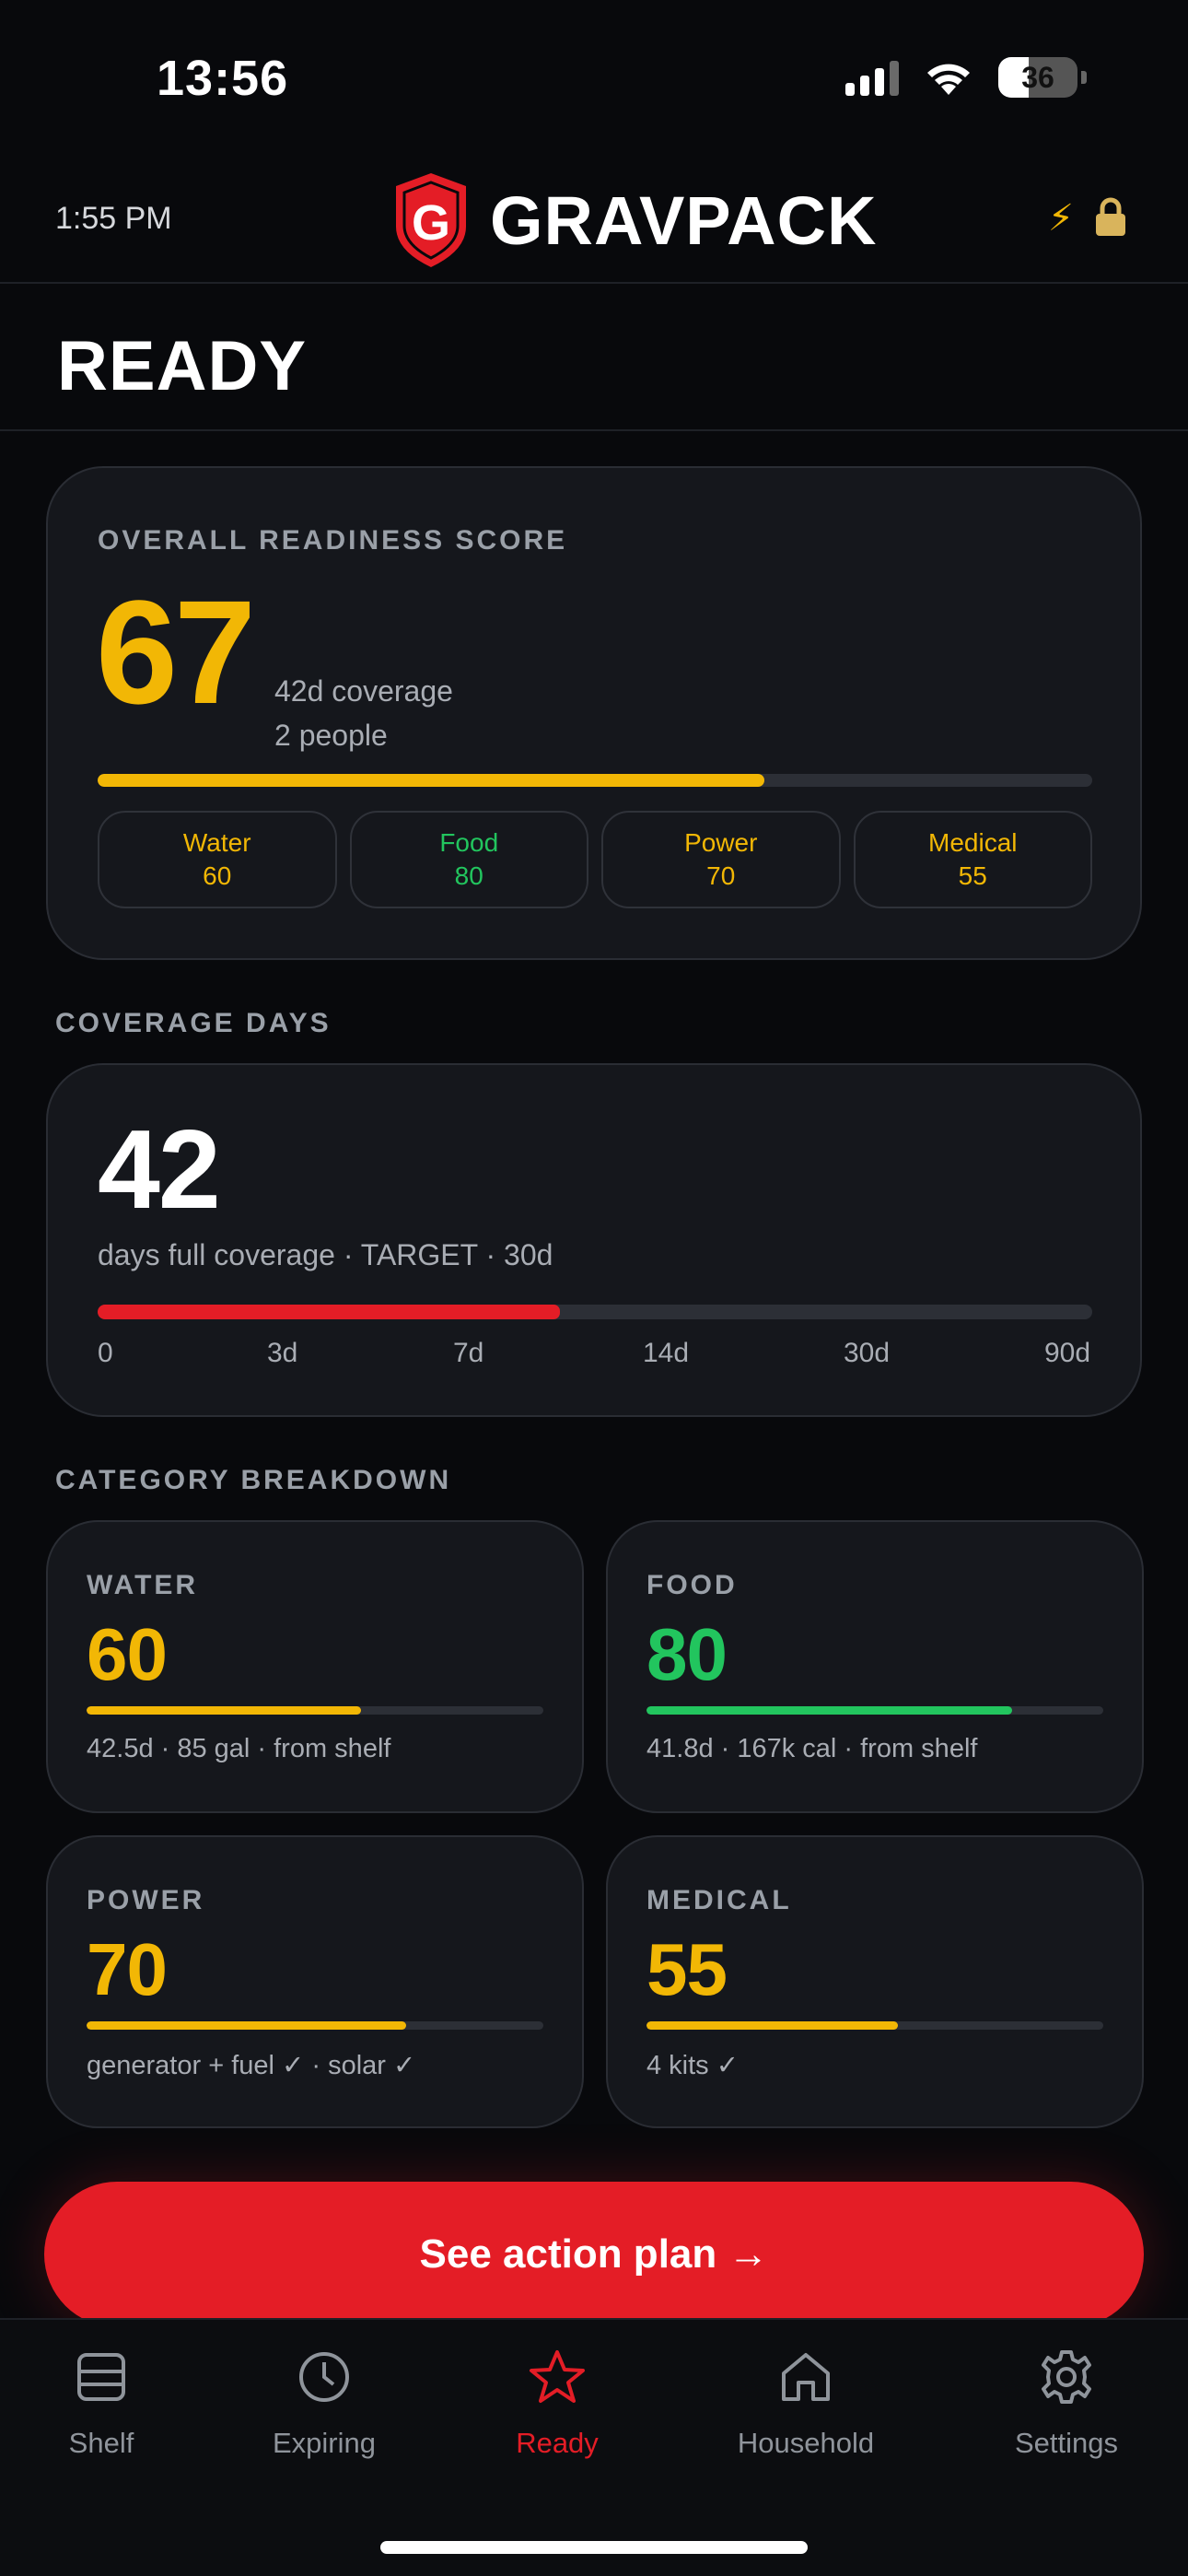 Image resolution: width=1188 pixels, height=2576 pixels. I want to click on category-value: 70, so click(127, 1969).